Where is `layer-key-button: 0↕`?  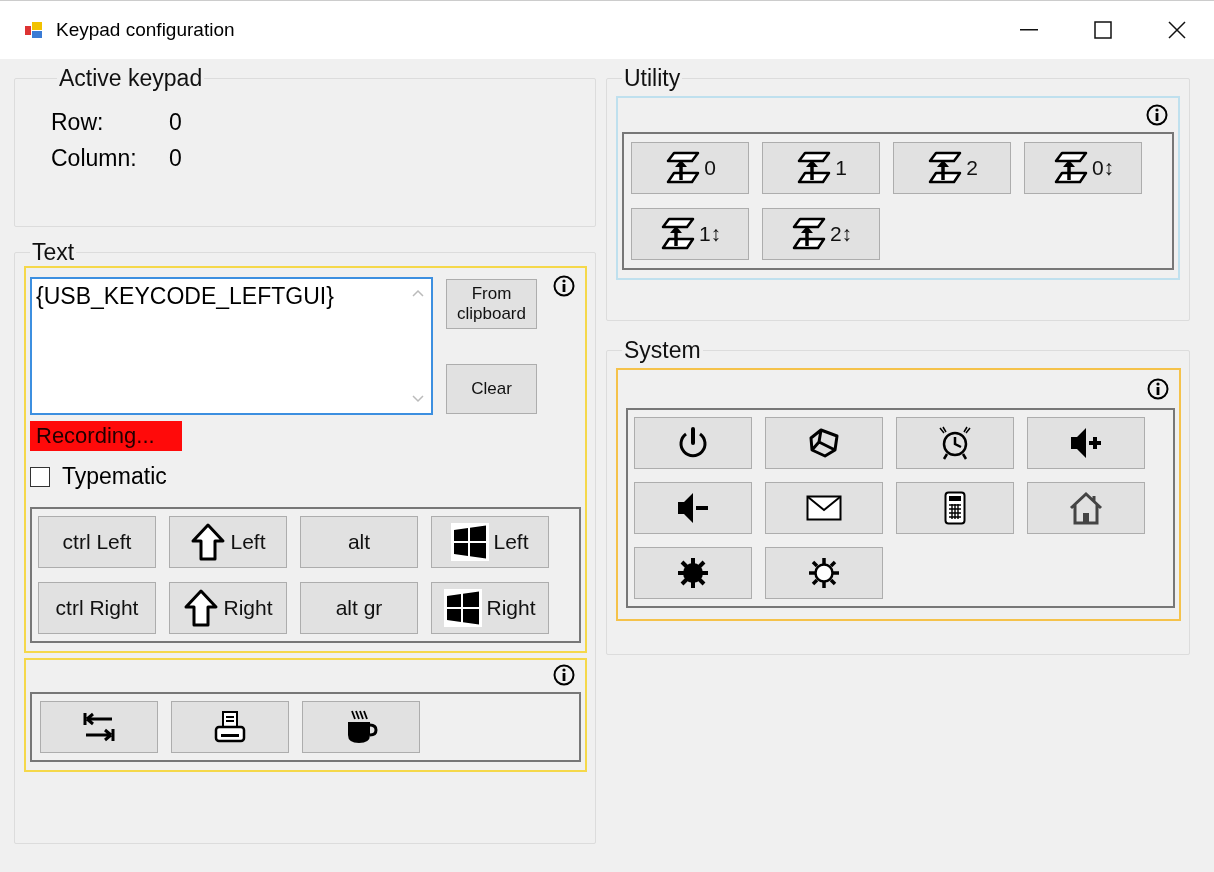
layer-key-button: 0↕ is located at coordinates (1083, 168).